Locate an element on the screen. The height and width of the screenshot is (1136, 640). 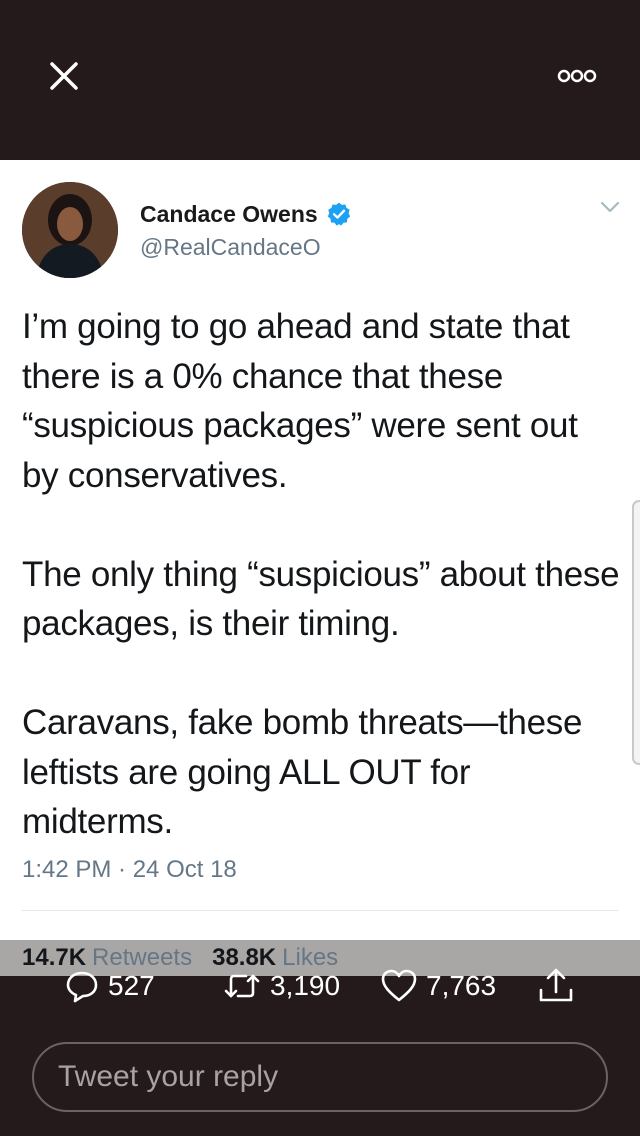
share-icon is located at coordinates (556, 985).